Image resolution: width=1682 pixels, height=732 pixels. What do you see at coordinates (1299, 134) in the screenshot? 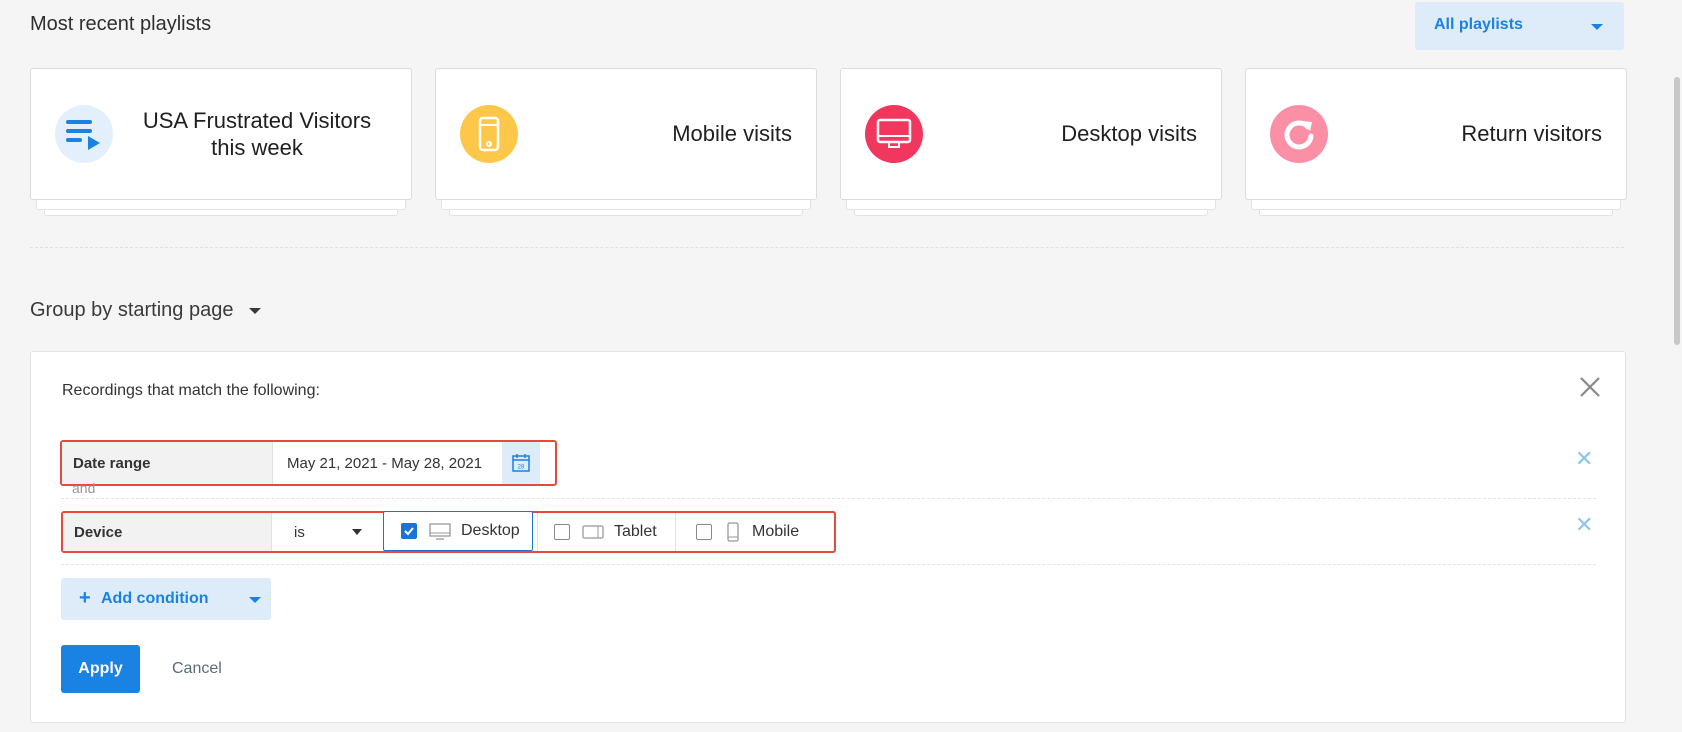
I see `refresh-icon` at bounding box center [1299, 134].